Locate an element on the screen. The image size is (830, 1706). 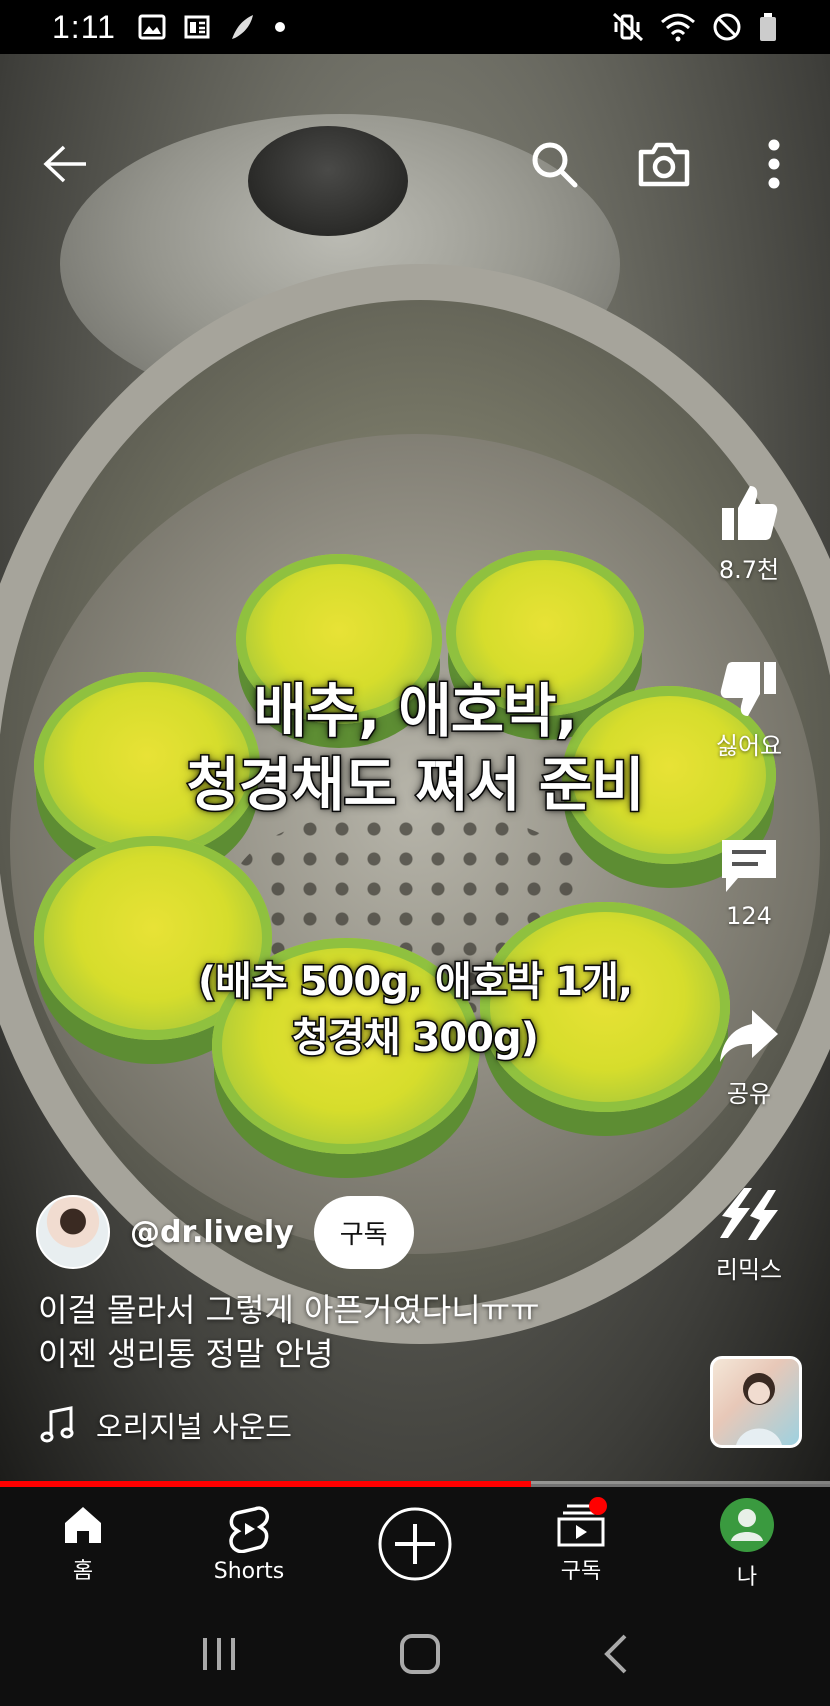
camera-button is located at coordinates (664, 164).